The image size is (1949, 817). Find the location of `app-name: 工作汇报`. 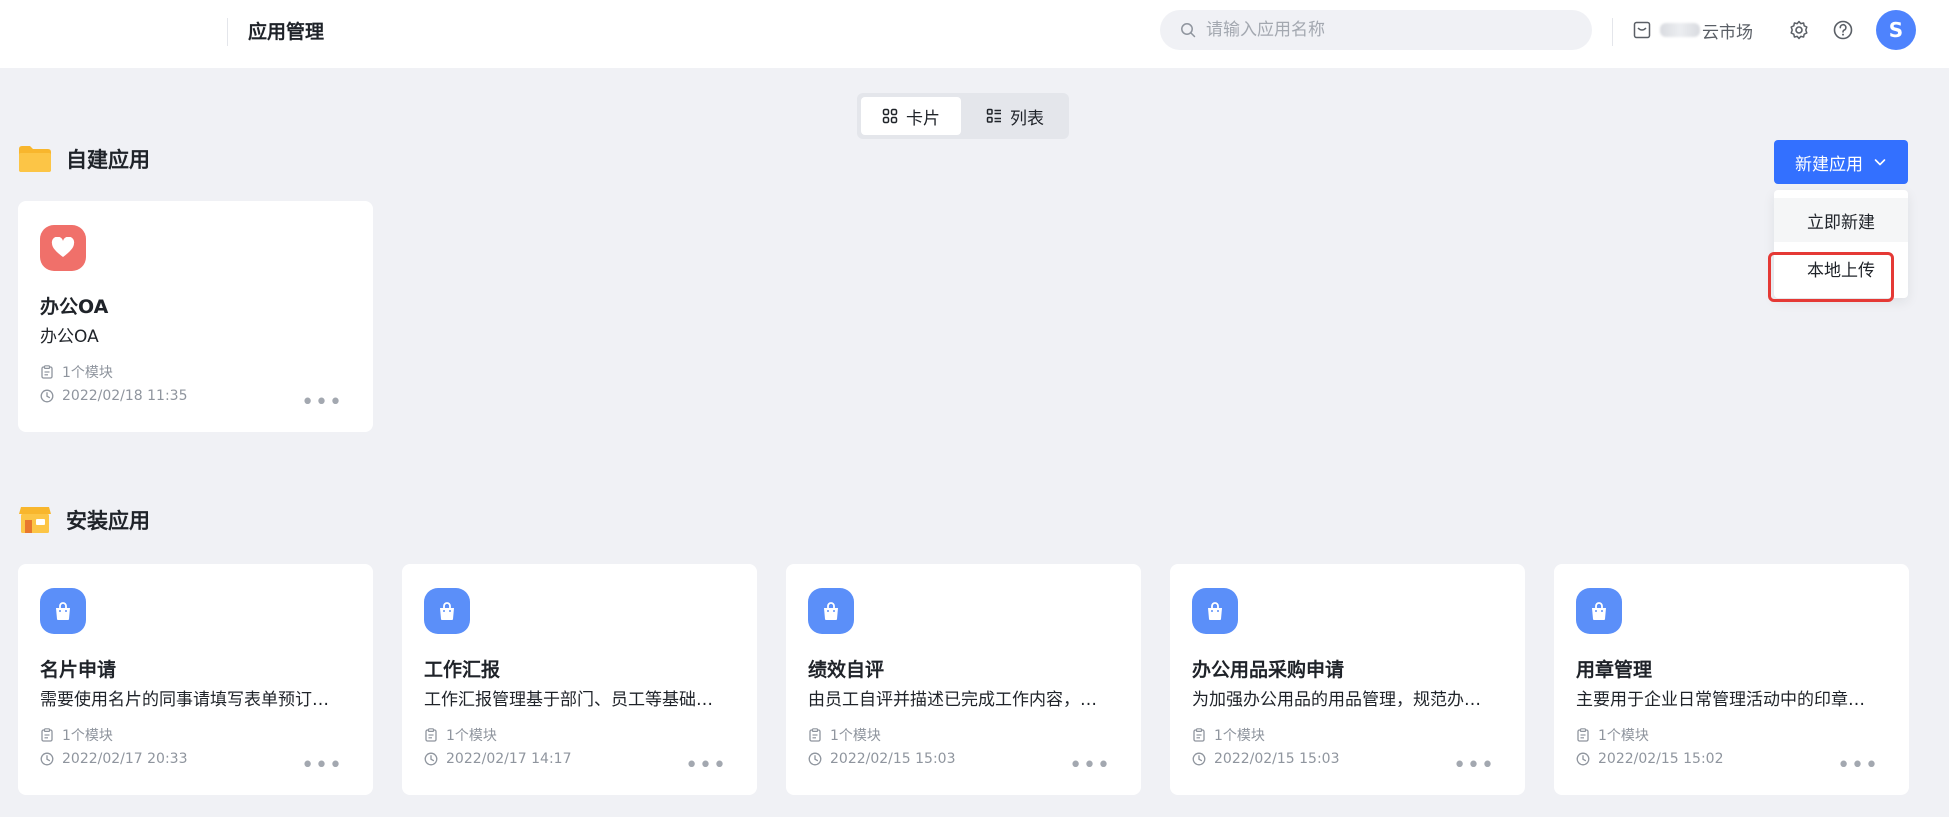

app-name: 工作汇报 is located at coordinates (462, 670).